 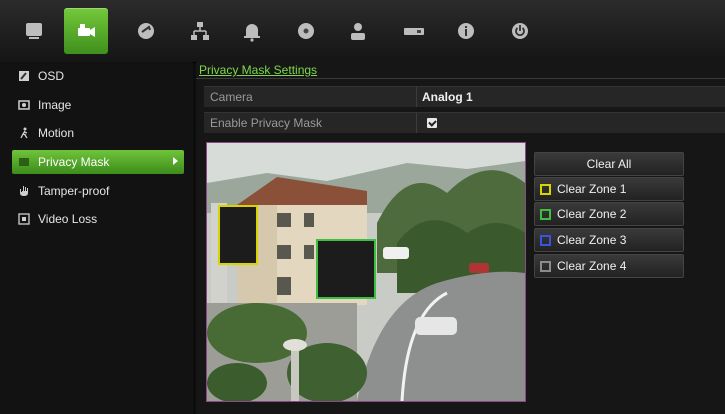 I want to click on sidebar-item-label: Image, so click(x=55, y=105).